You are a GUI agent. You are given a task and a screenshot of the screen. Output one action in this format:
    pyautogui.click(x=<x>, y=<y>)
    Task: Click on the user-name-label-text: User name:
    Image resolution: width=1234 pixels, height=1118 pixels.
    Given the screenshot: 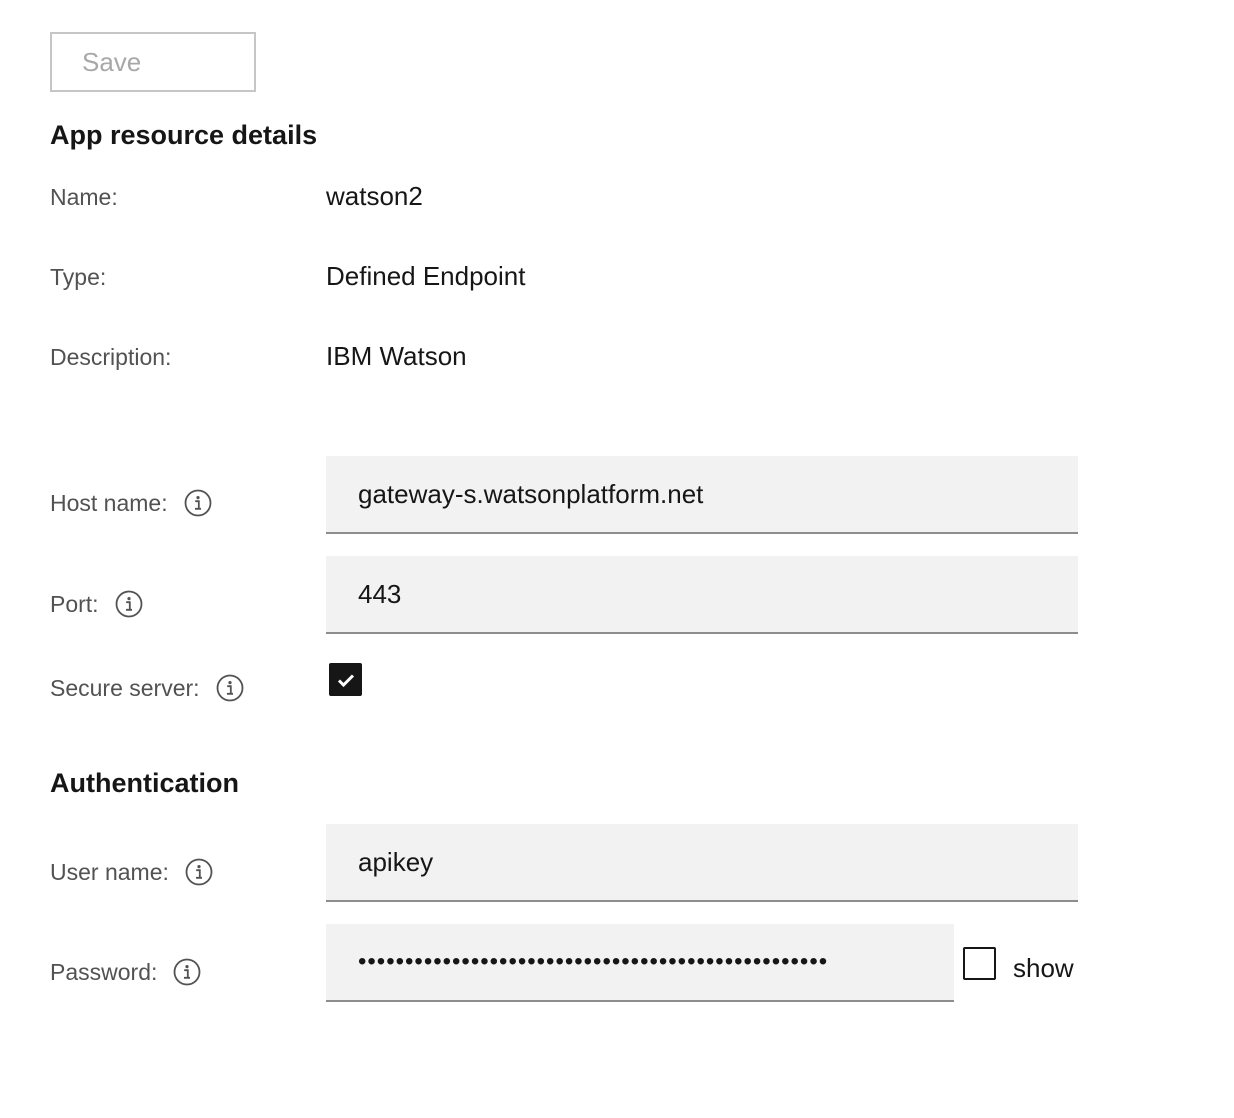 What is the action you would take?
    pyautogui.click(x=109, y=871)
    